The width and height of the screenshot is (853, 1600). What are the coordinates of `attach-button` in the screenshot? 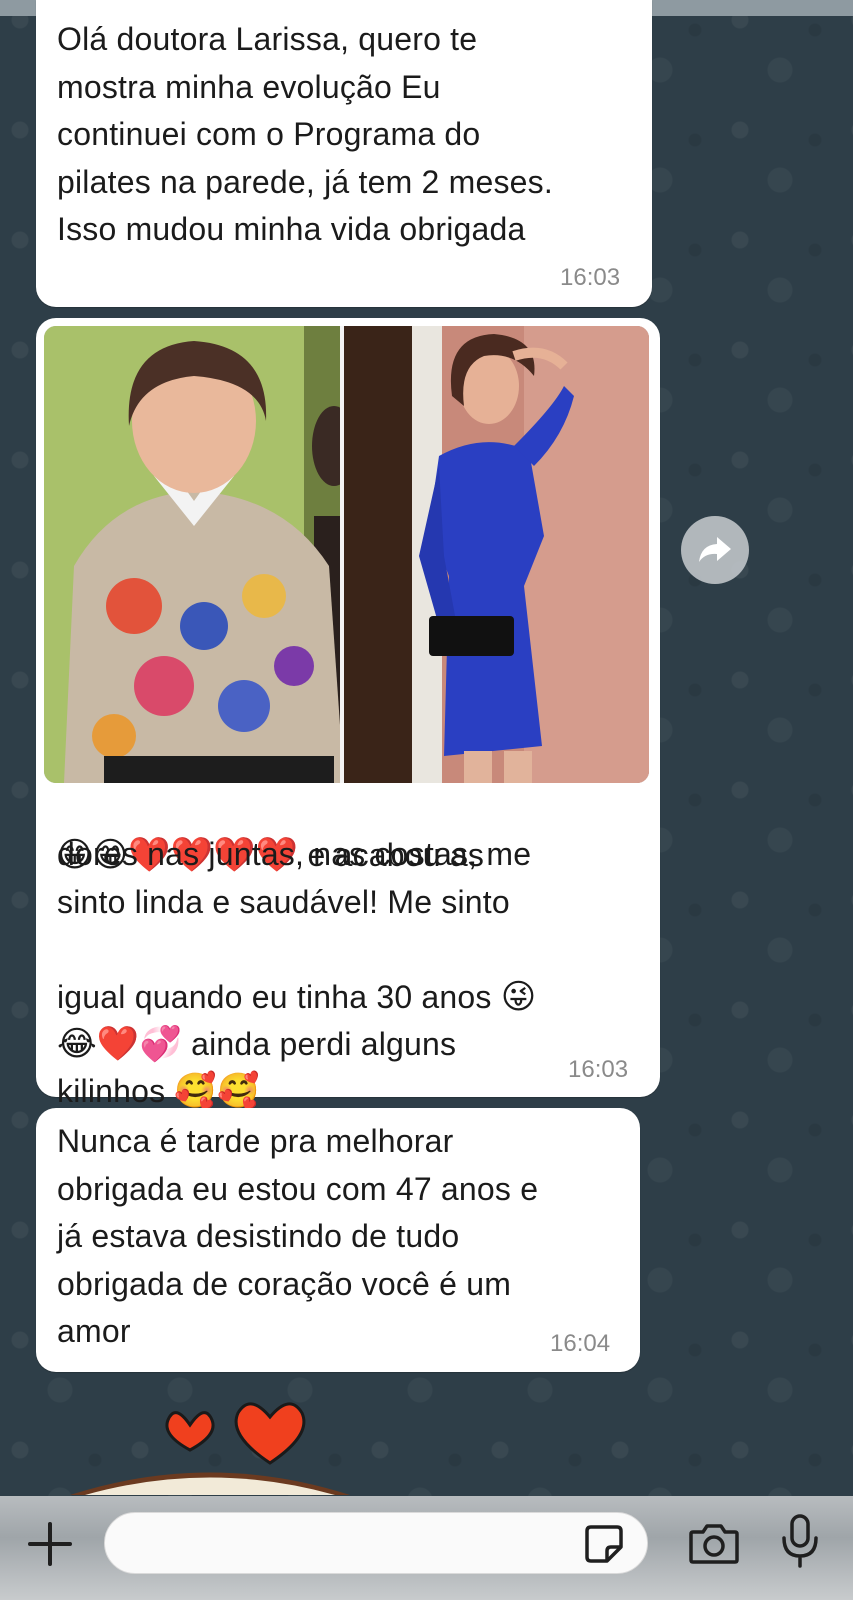 It's located at (50, 1544).